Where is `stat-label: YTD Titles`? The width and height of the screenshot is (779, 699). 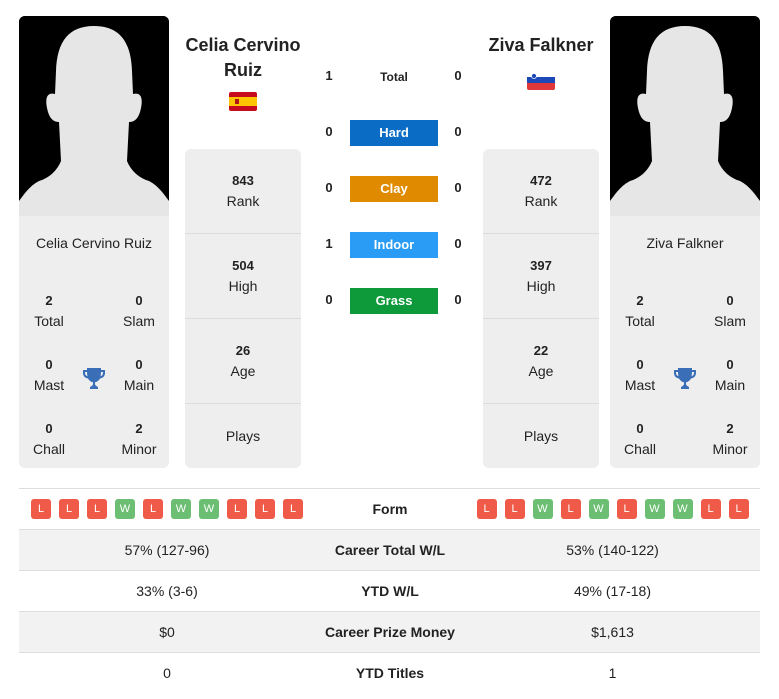 stat-label: YTD Titles is located at coordinates (390, 673).